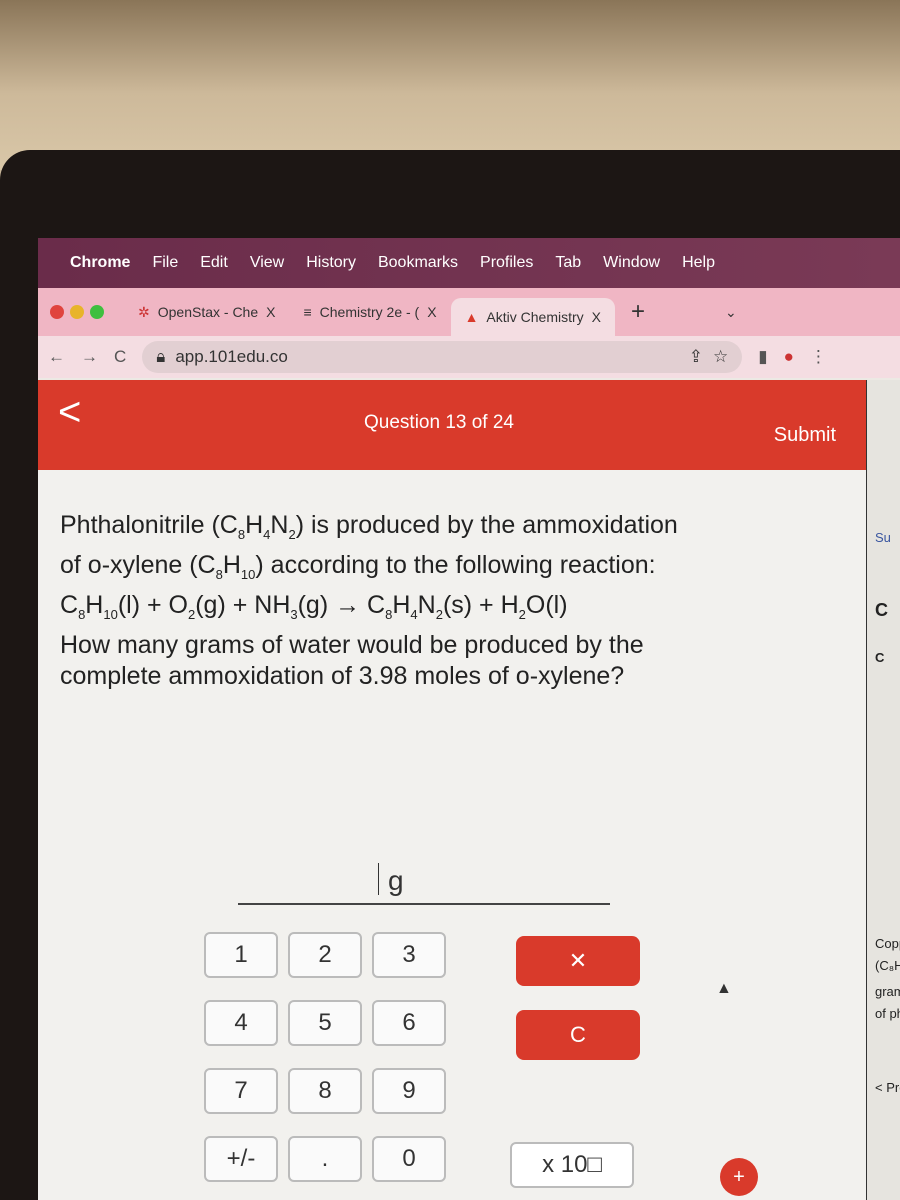 The image size is (900, 1200). Describe the element at coordinates (231, 356) in the screenshot. I see `url-text: app.101edu.co` at that location.